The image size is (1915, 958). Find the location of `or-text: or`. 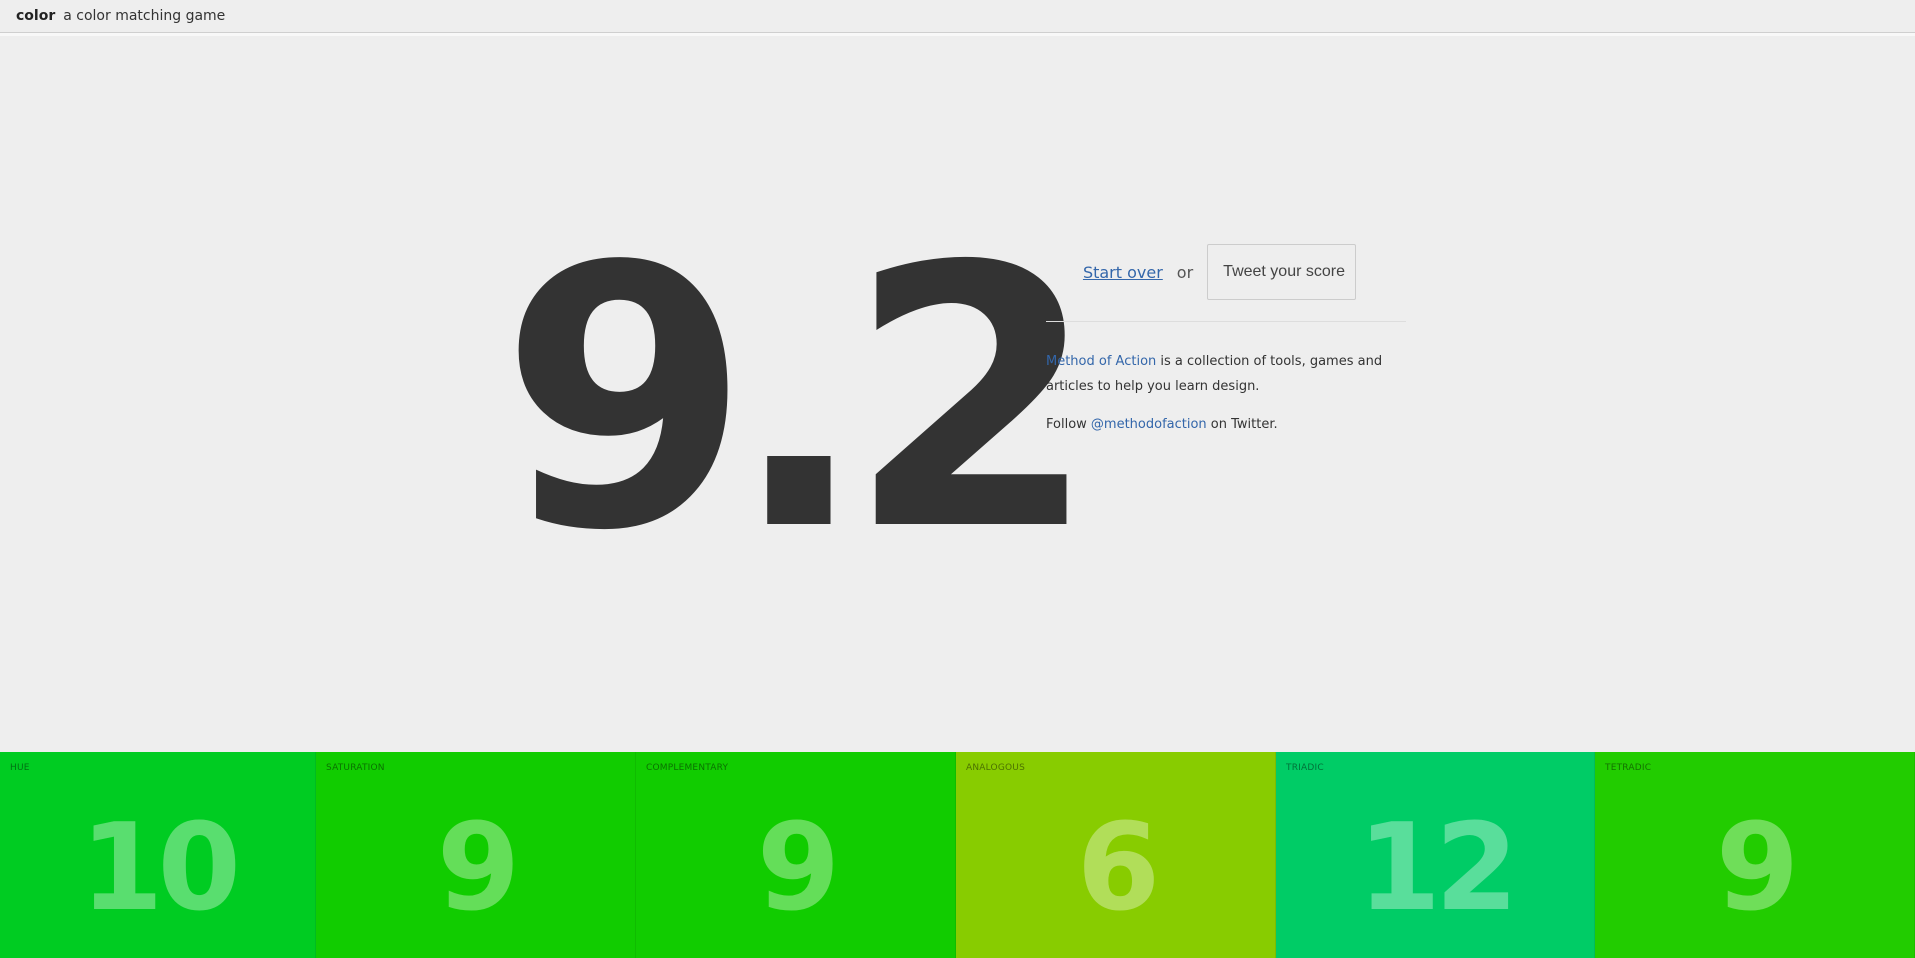

or-text: or is located at coordinates (1185, 272).